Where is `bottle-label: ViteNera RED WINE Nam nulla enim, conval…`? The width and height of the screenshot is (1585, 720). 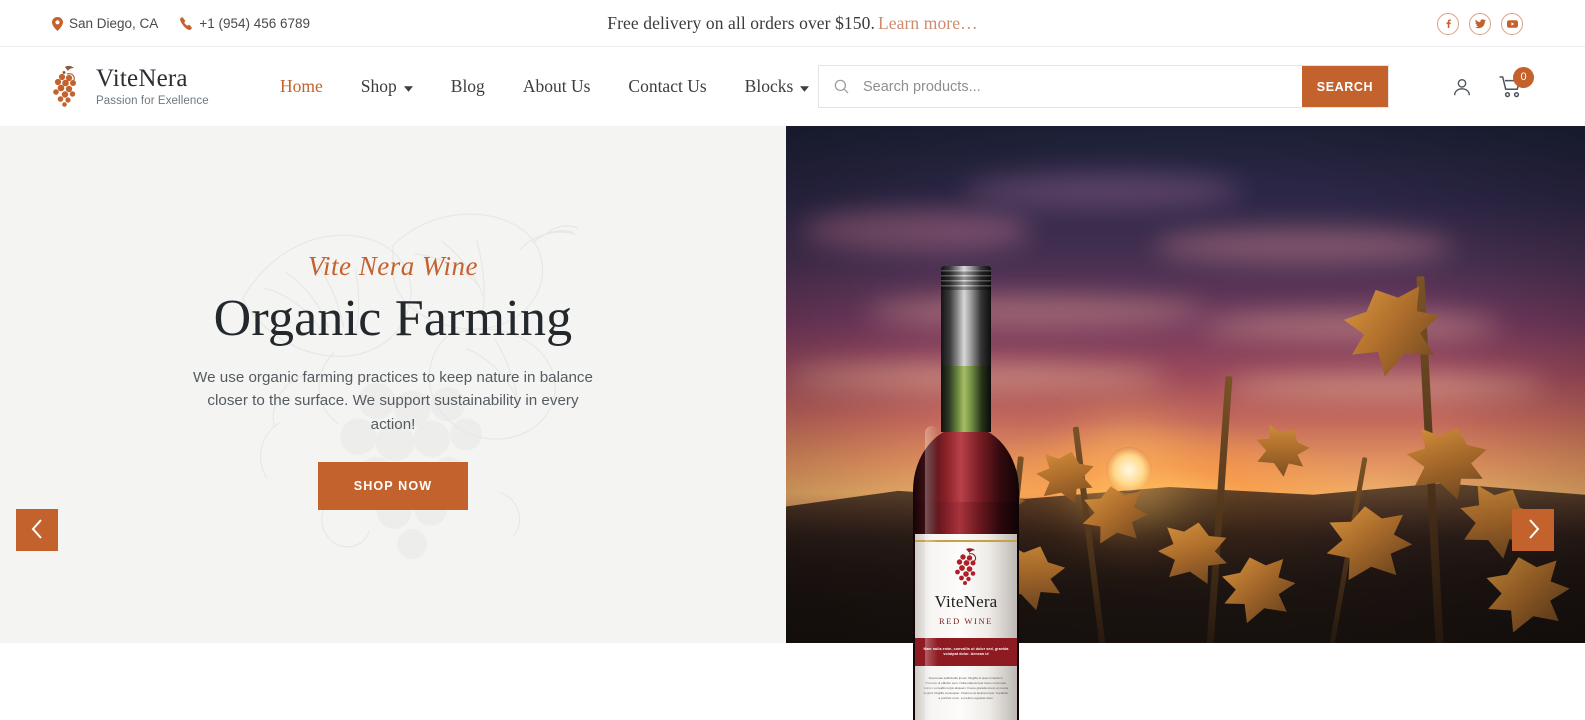
bottle-label: ViteNera RED WINE Nam nulla enim, conval… is located at coordinates (966, 627).